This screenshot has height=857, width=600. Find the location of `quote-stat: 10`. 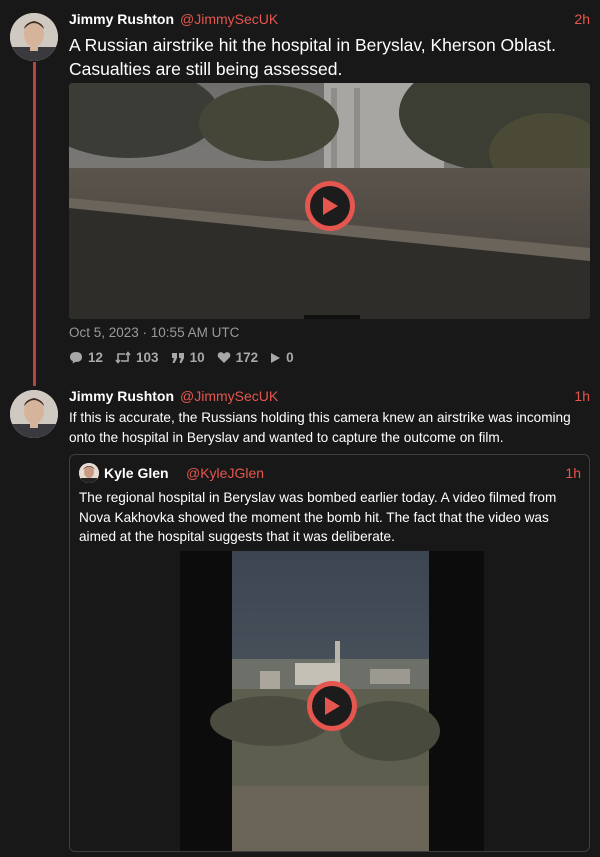

quote-stat: 10 is located at coordinates (188, 357).